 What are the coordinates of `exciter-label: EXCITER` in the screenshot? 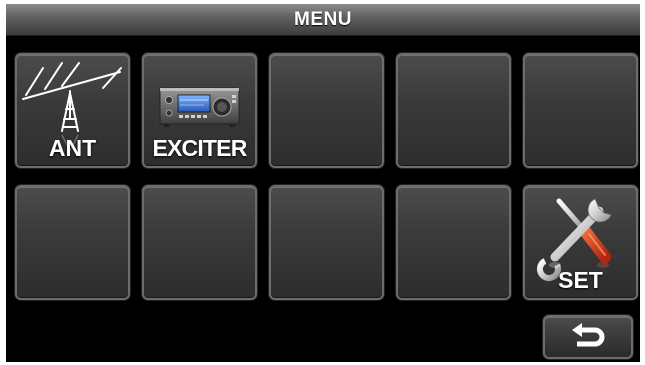 It's located at (199, 148).